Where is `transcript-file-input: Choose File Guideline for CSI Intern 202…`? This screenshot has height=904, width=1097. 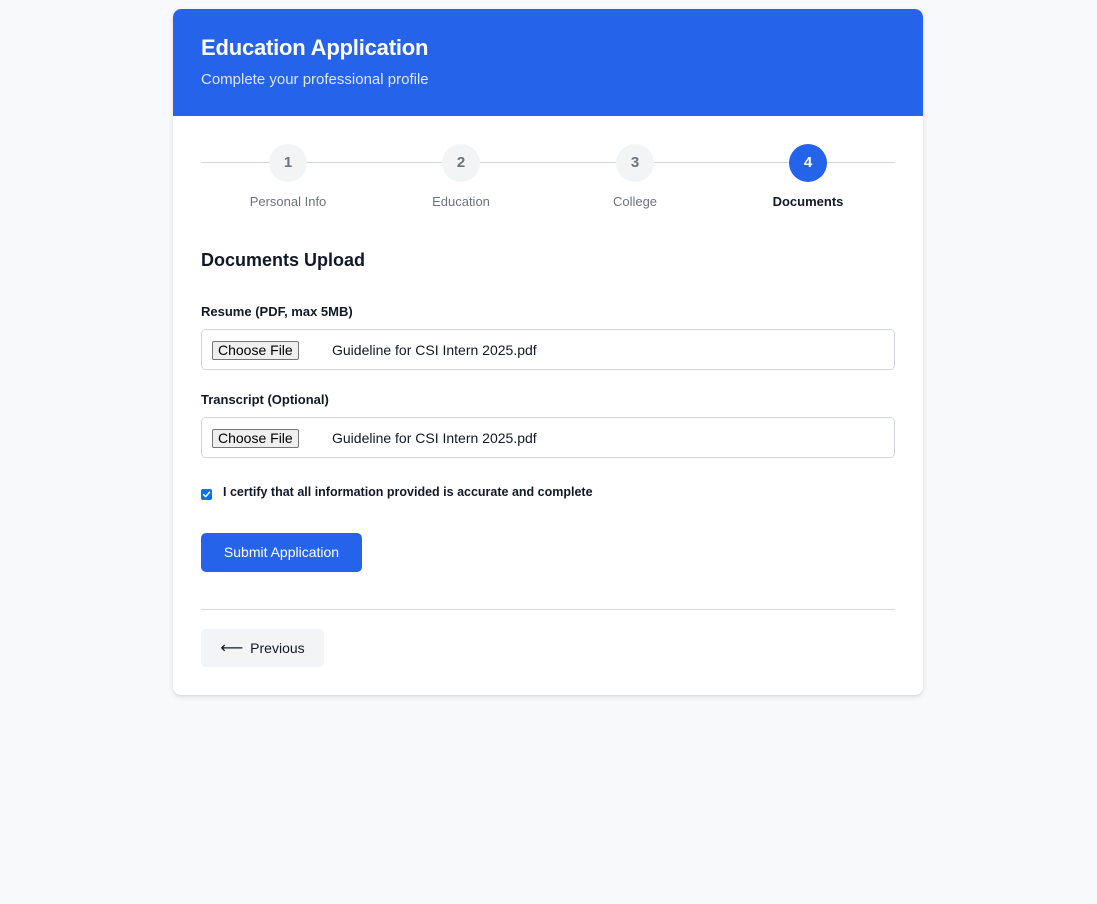 transcript-file-input: Choose File Guideline for CSI Intern 202… is located at coordinates (548, 437).